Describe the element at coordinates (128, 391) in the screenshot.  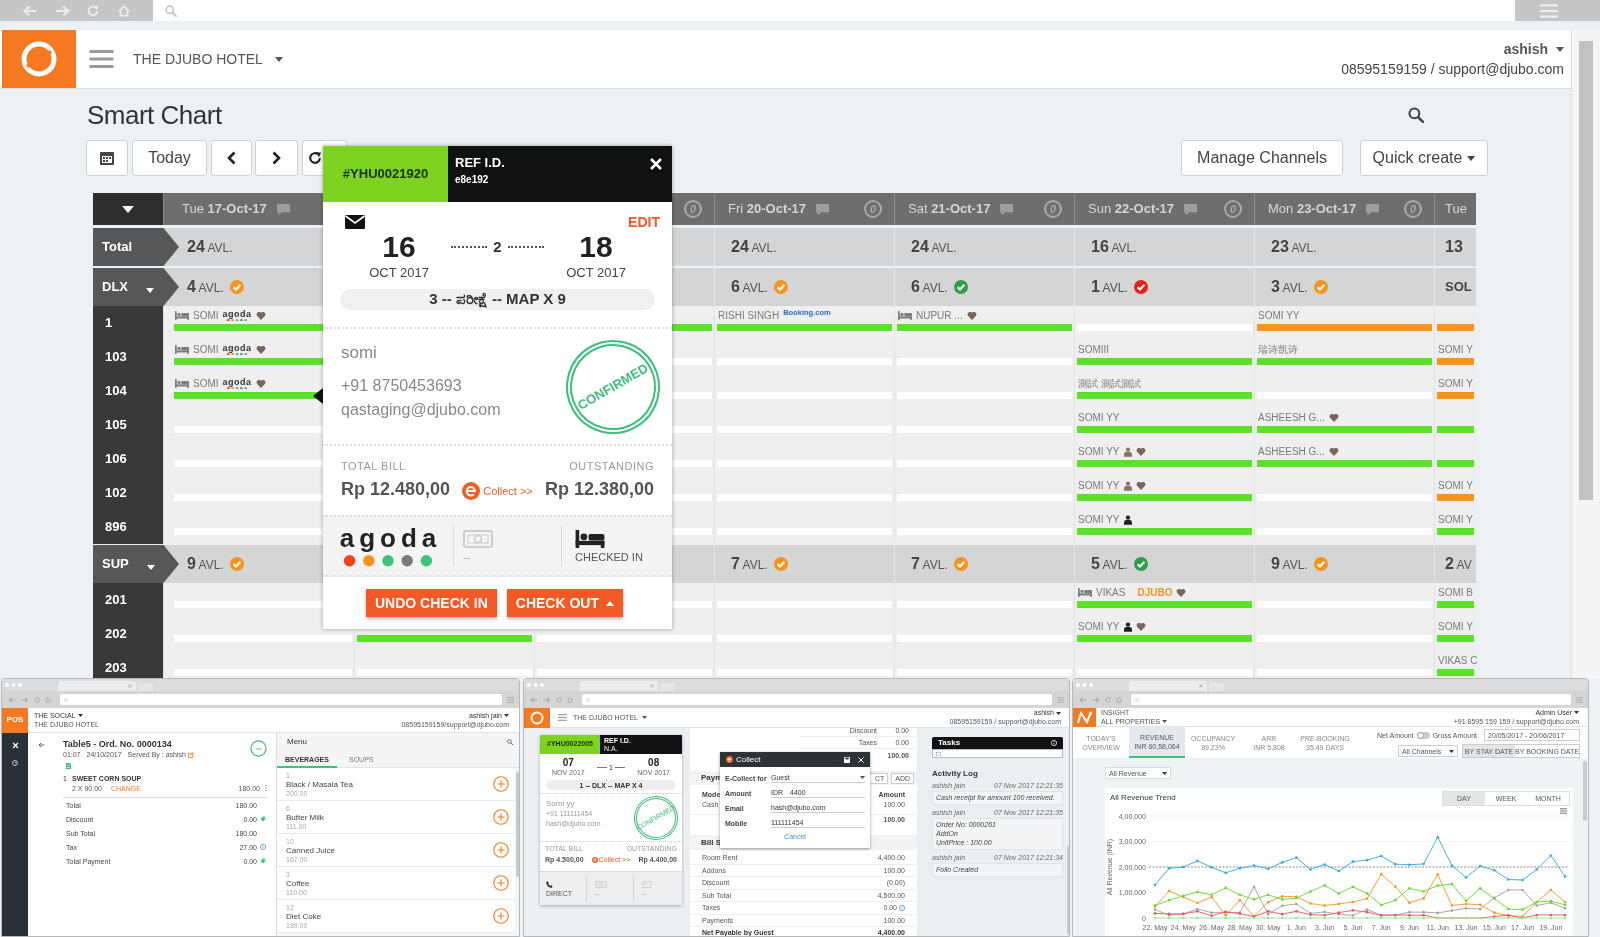
I see `room-number: 104` at that location.